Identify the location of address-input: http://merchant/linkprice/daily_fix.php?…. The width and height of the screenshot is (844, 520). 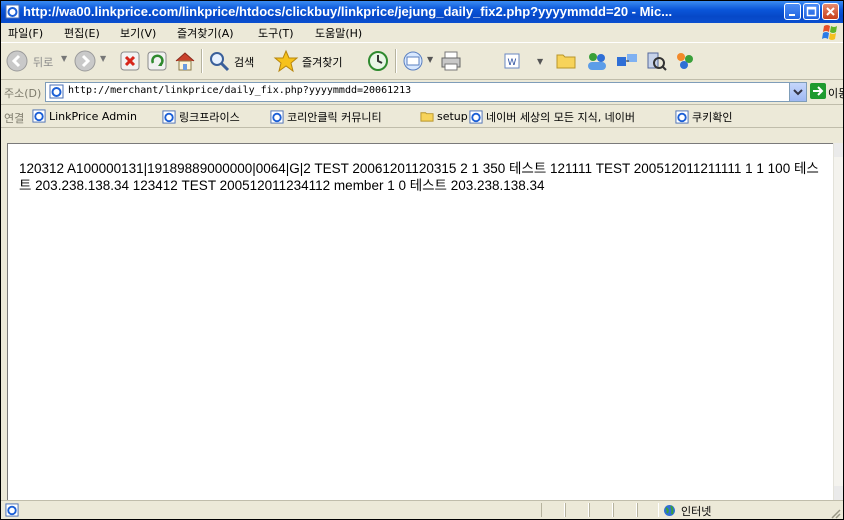
(426, 92).